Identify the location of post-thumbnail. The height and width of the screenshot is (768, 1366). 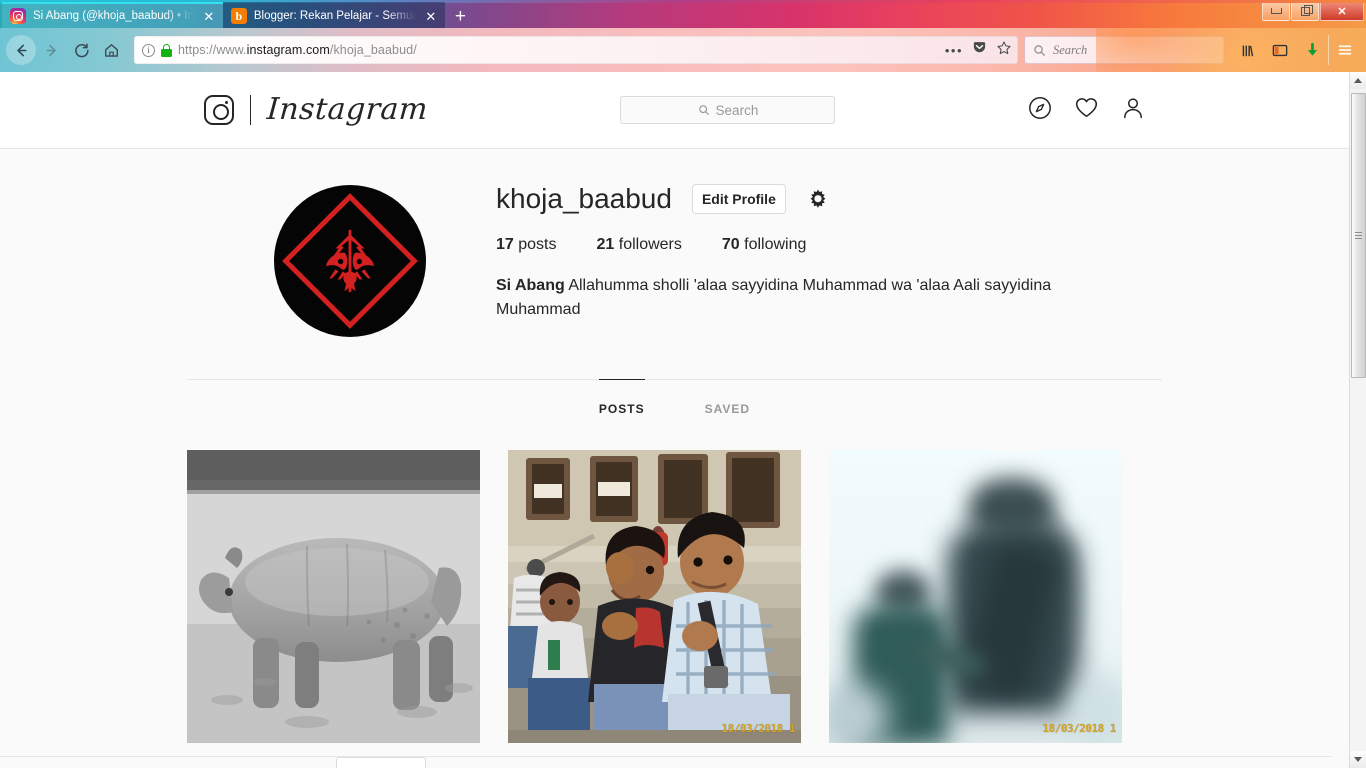
(333, 596).